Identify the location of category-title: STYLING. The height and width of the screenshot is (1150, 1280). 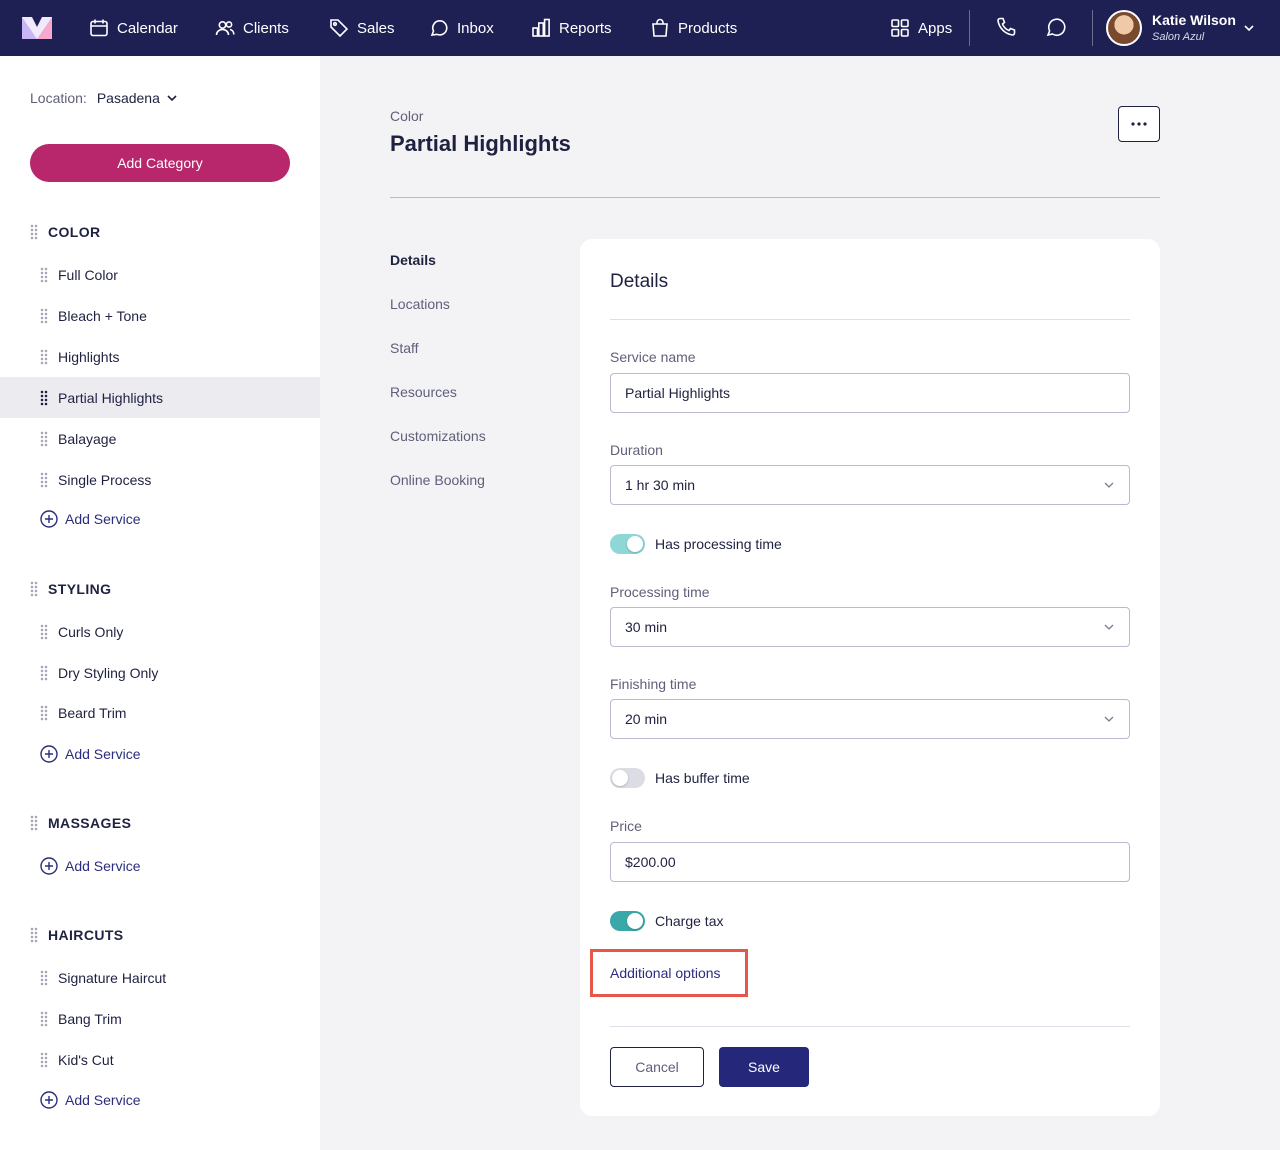
(80, 589).